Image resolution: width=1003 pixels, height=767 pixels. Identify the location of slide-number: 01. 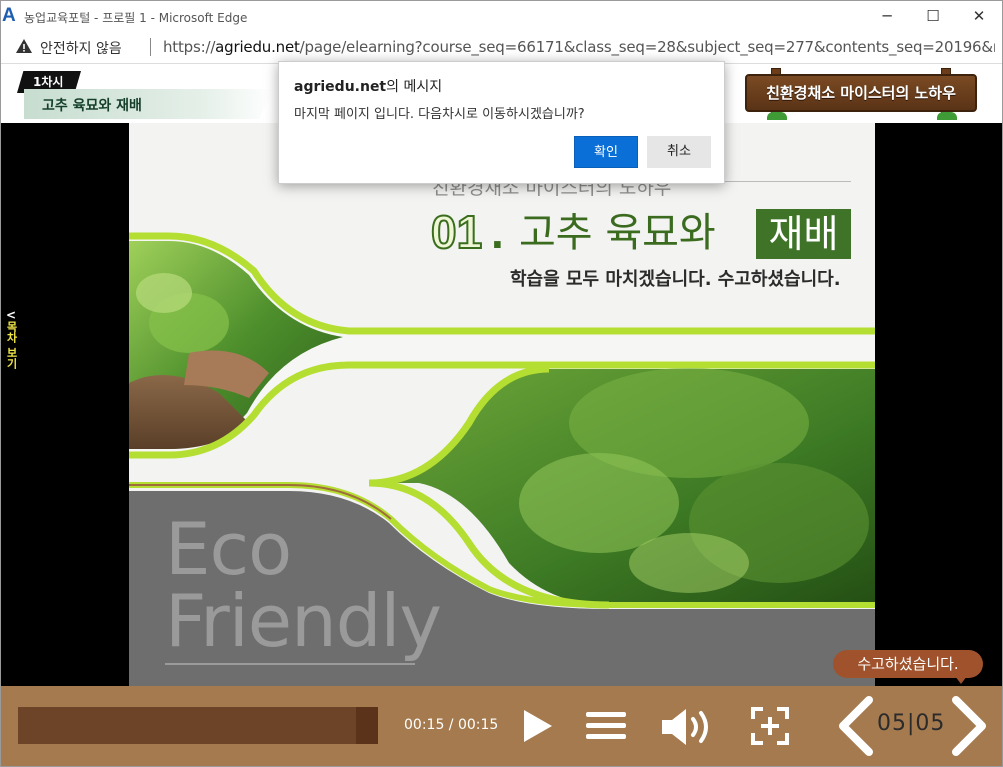
(456, 232).